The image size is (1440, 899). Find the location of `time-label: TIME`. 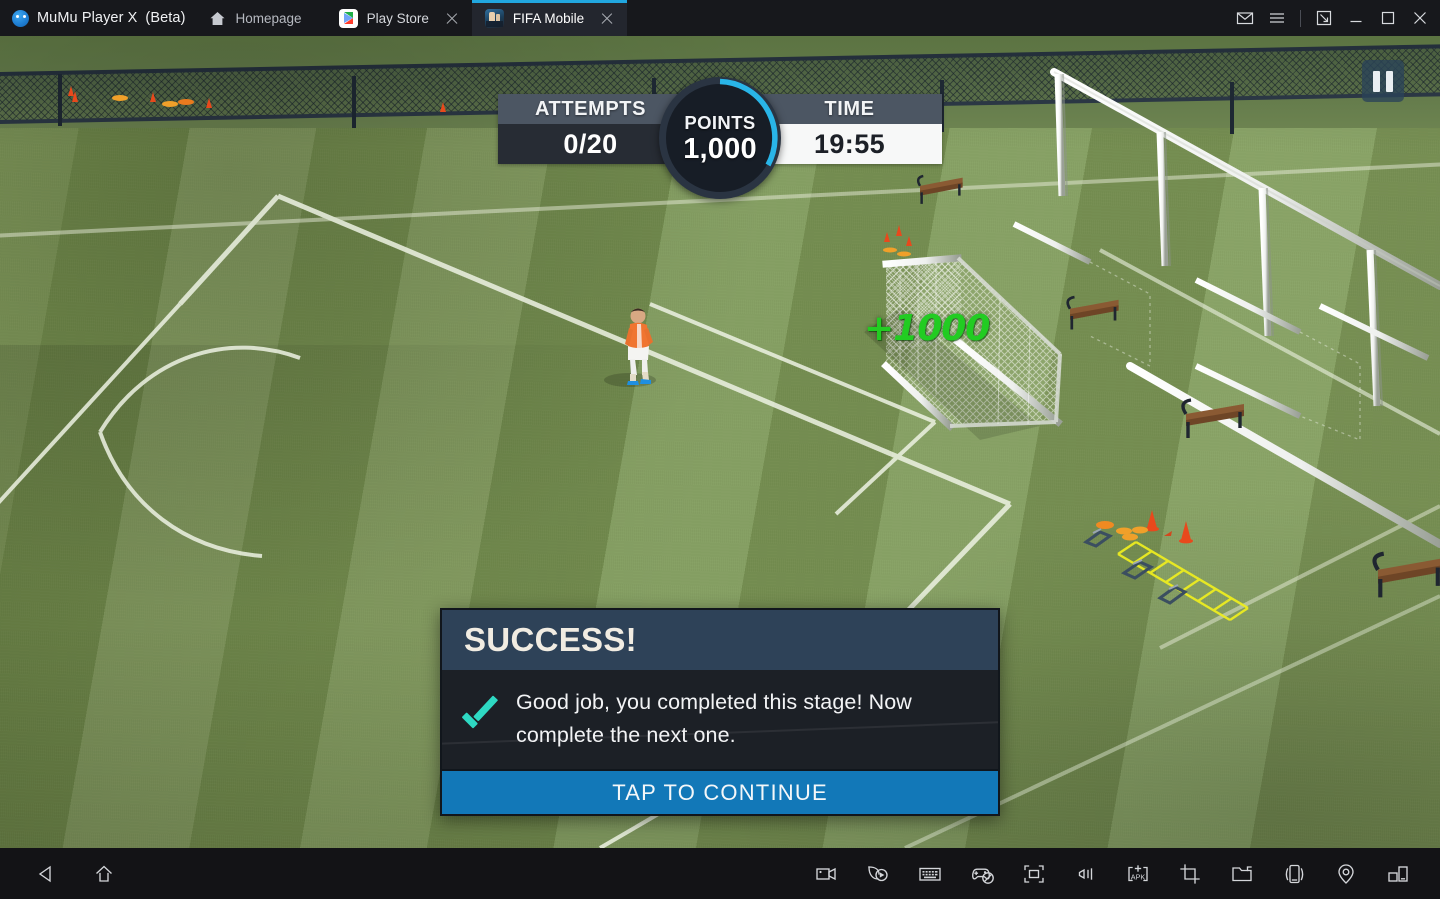

time-label: TIME is located at coordinates (849, 109).